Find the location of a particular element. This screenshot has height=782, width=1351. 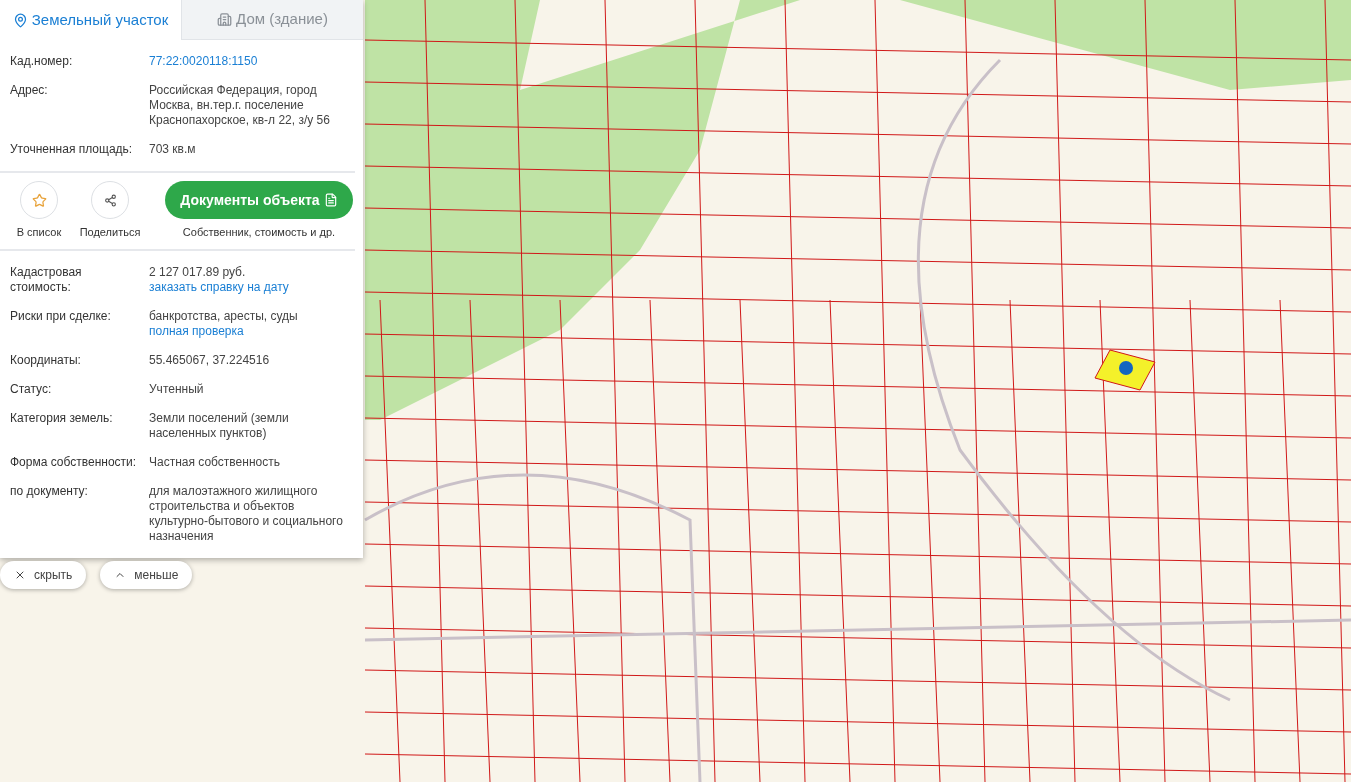

field-label: Кад.номер: is located at coordinates (42, 61).